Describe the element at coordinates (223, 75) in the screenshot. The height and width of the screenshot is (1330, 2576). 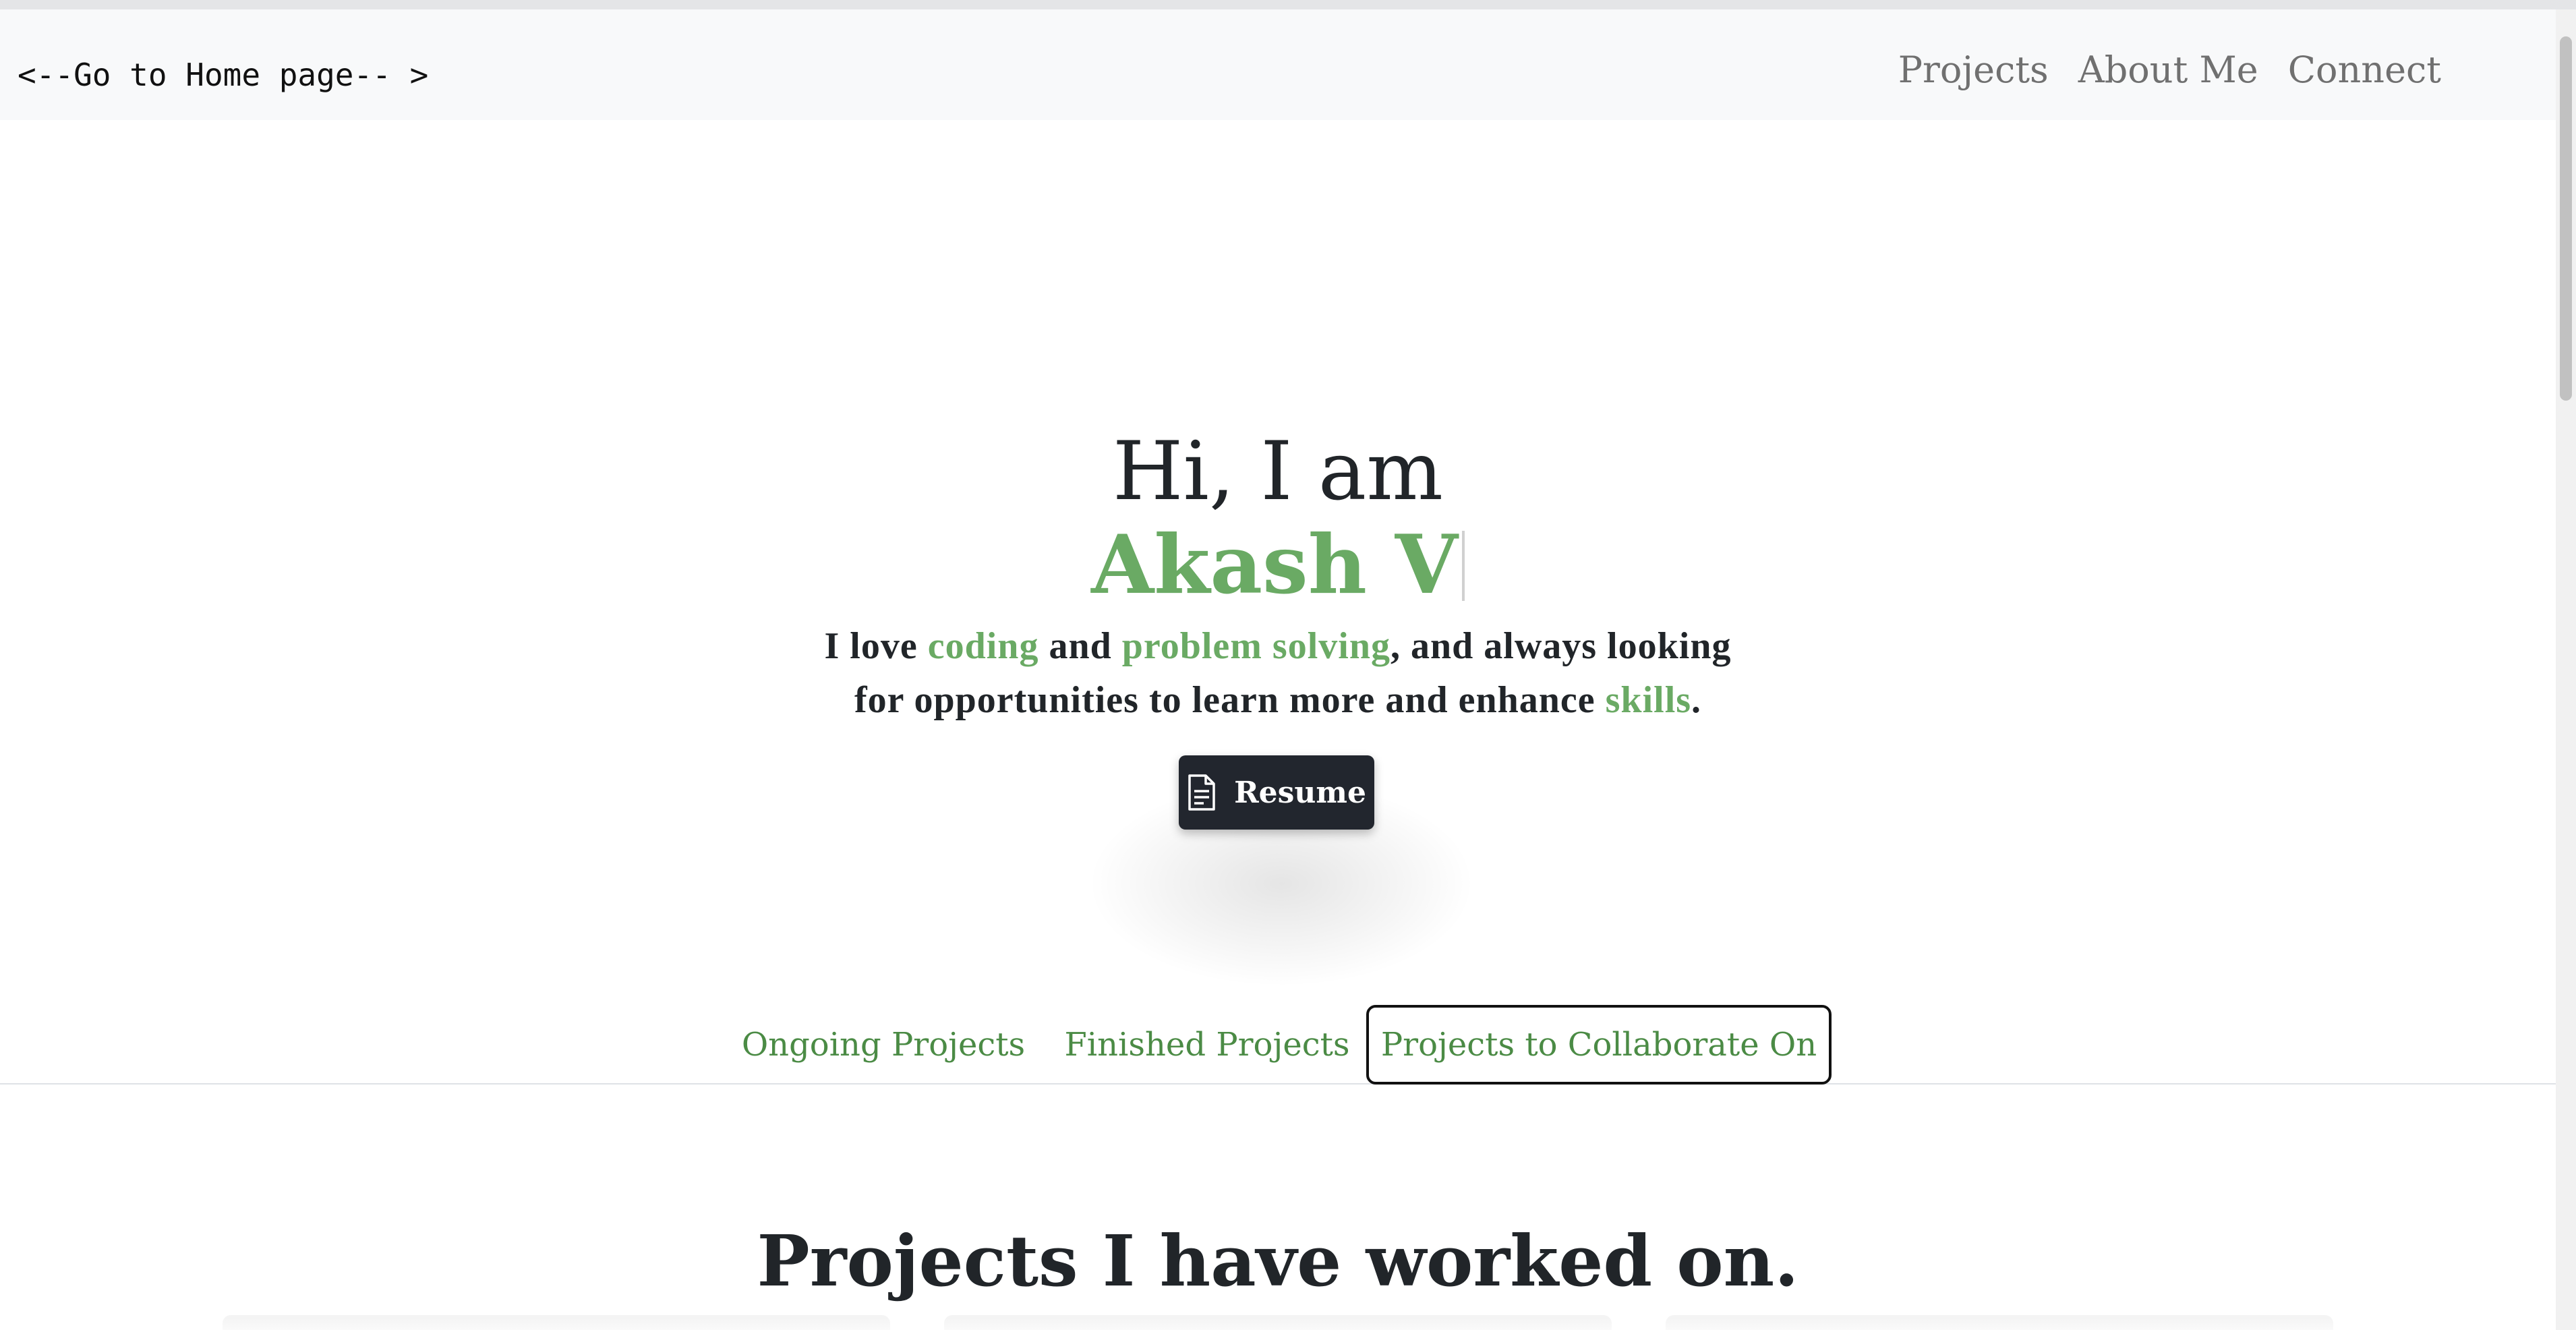
I see `home-page-link: <--Go to Home page-- >` at that location.